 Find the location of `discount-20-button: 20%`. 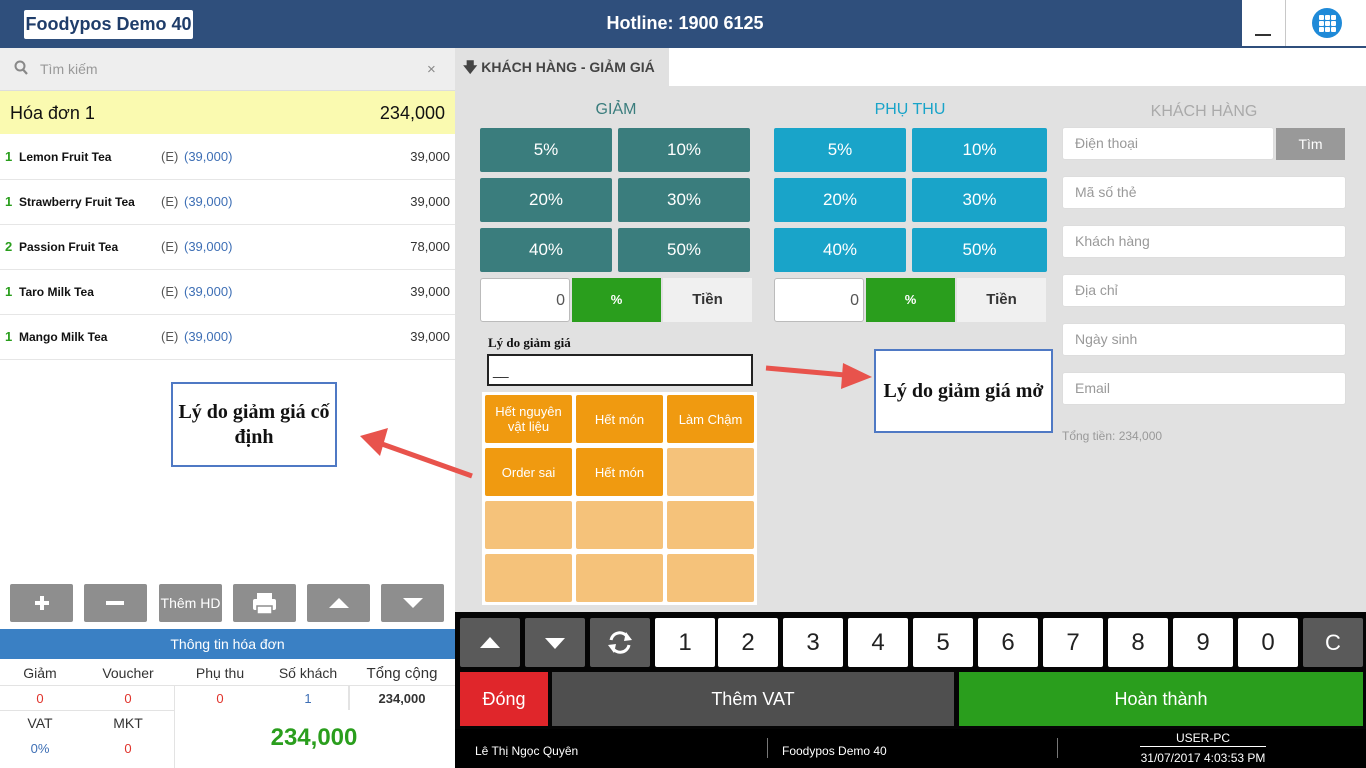

discount-20-button: 20% is located at coordinates (546, 200).